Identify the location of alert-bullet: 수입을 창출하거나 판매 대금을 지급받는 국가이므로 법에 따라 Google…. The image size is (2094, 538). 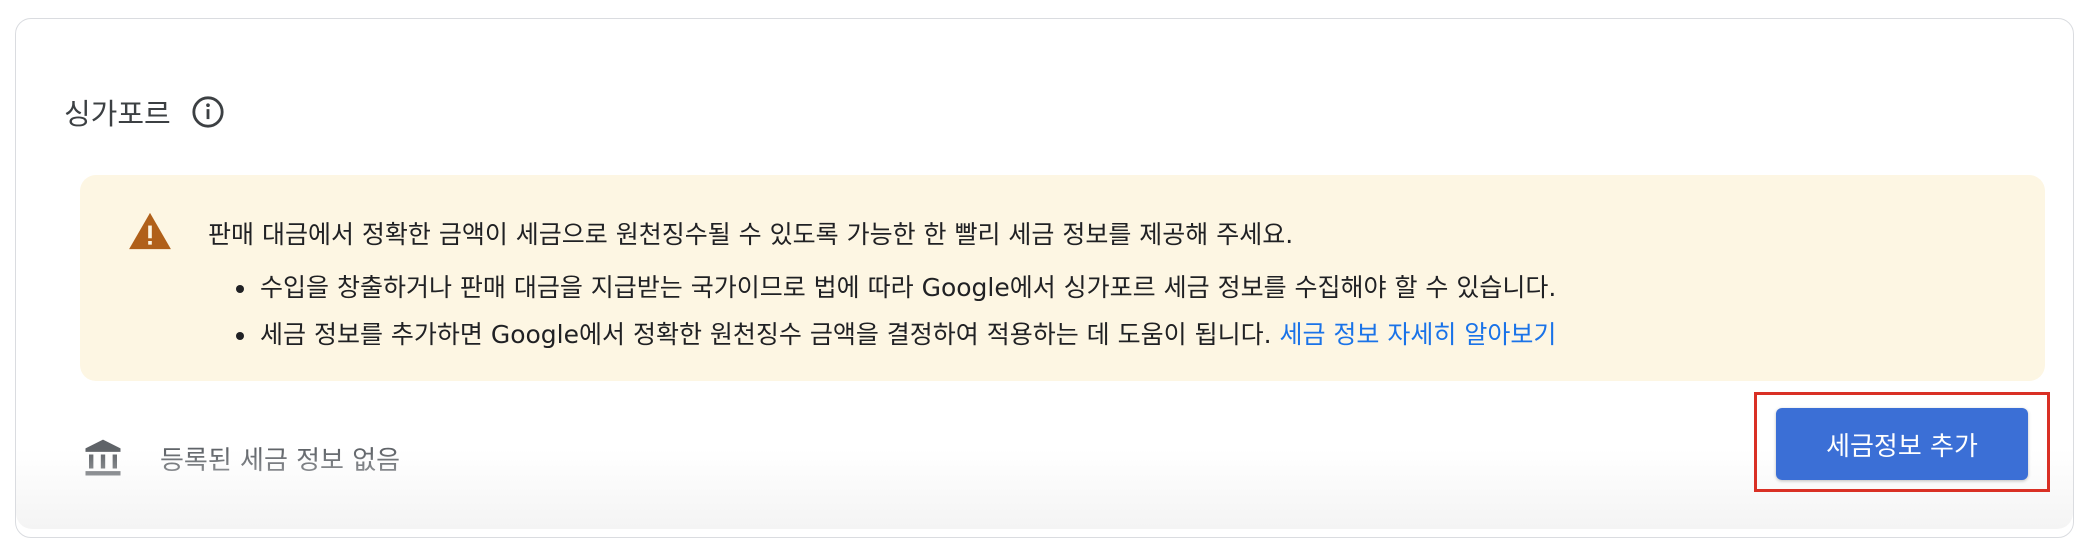
(896, 290).